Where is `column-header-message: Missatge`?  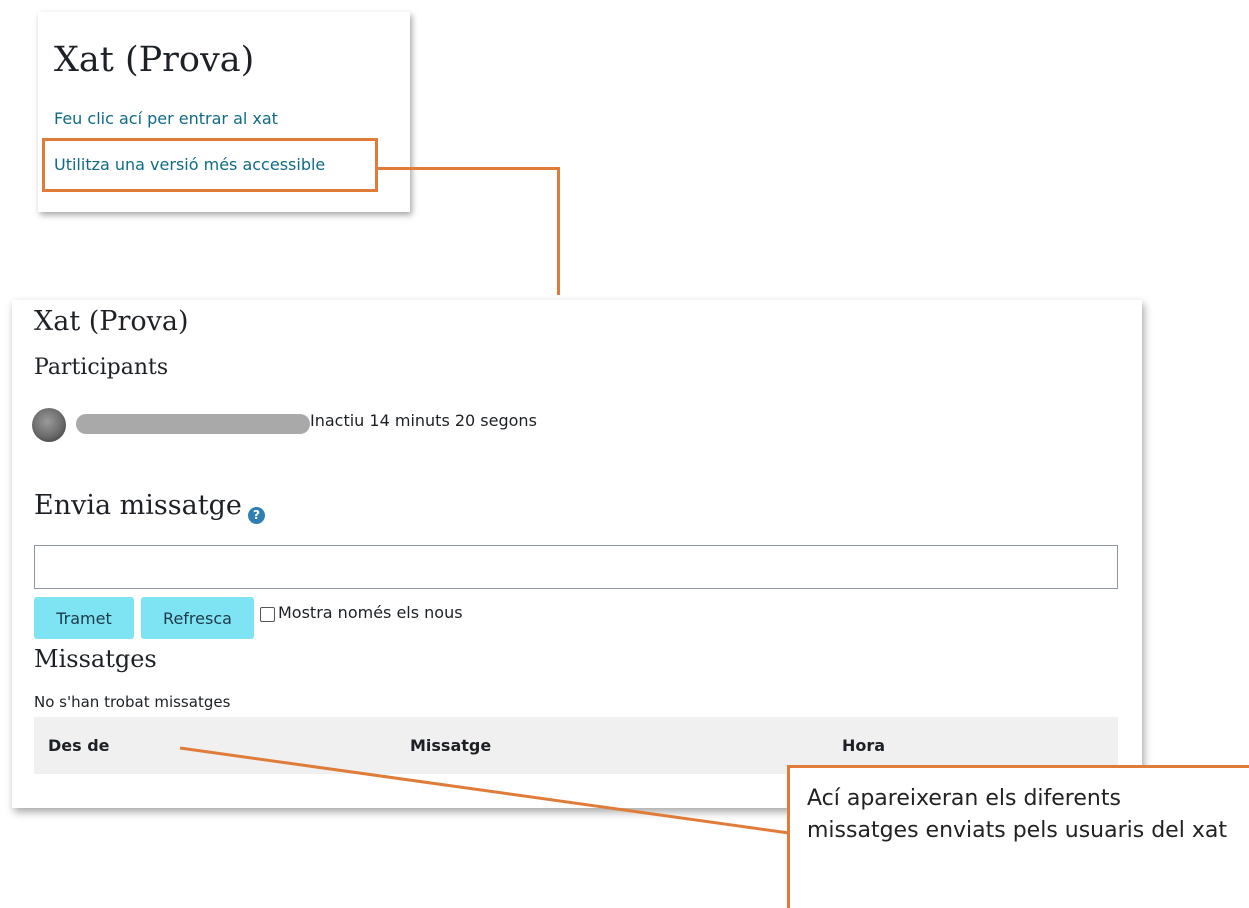
column-header-message: Missatge is located at coordinates (451, 745).